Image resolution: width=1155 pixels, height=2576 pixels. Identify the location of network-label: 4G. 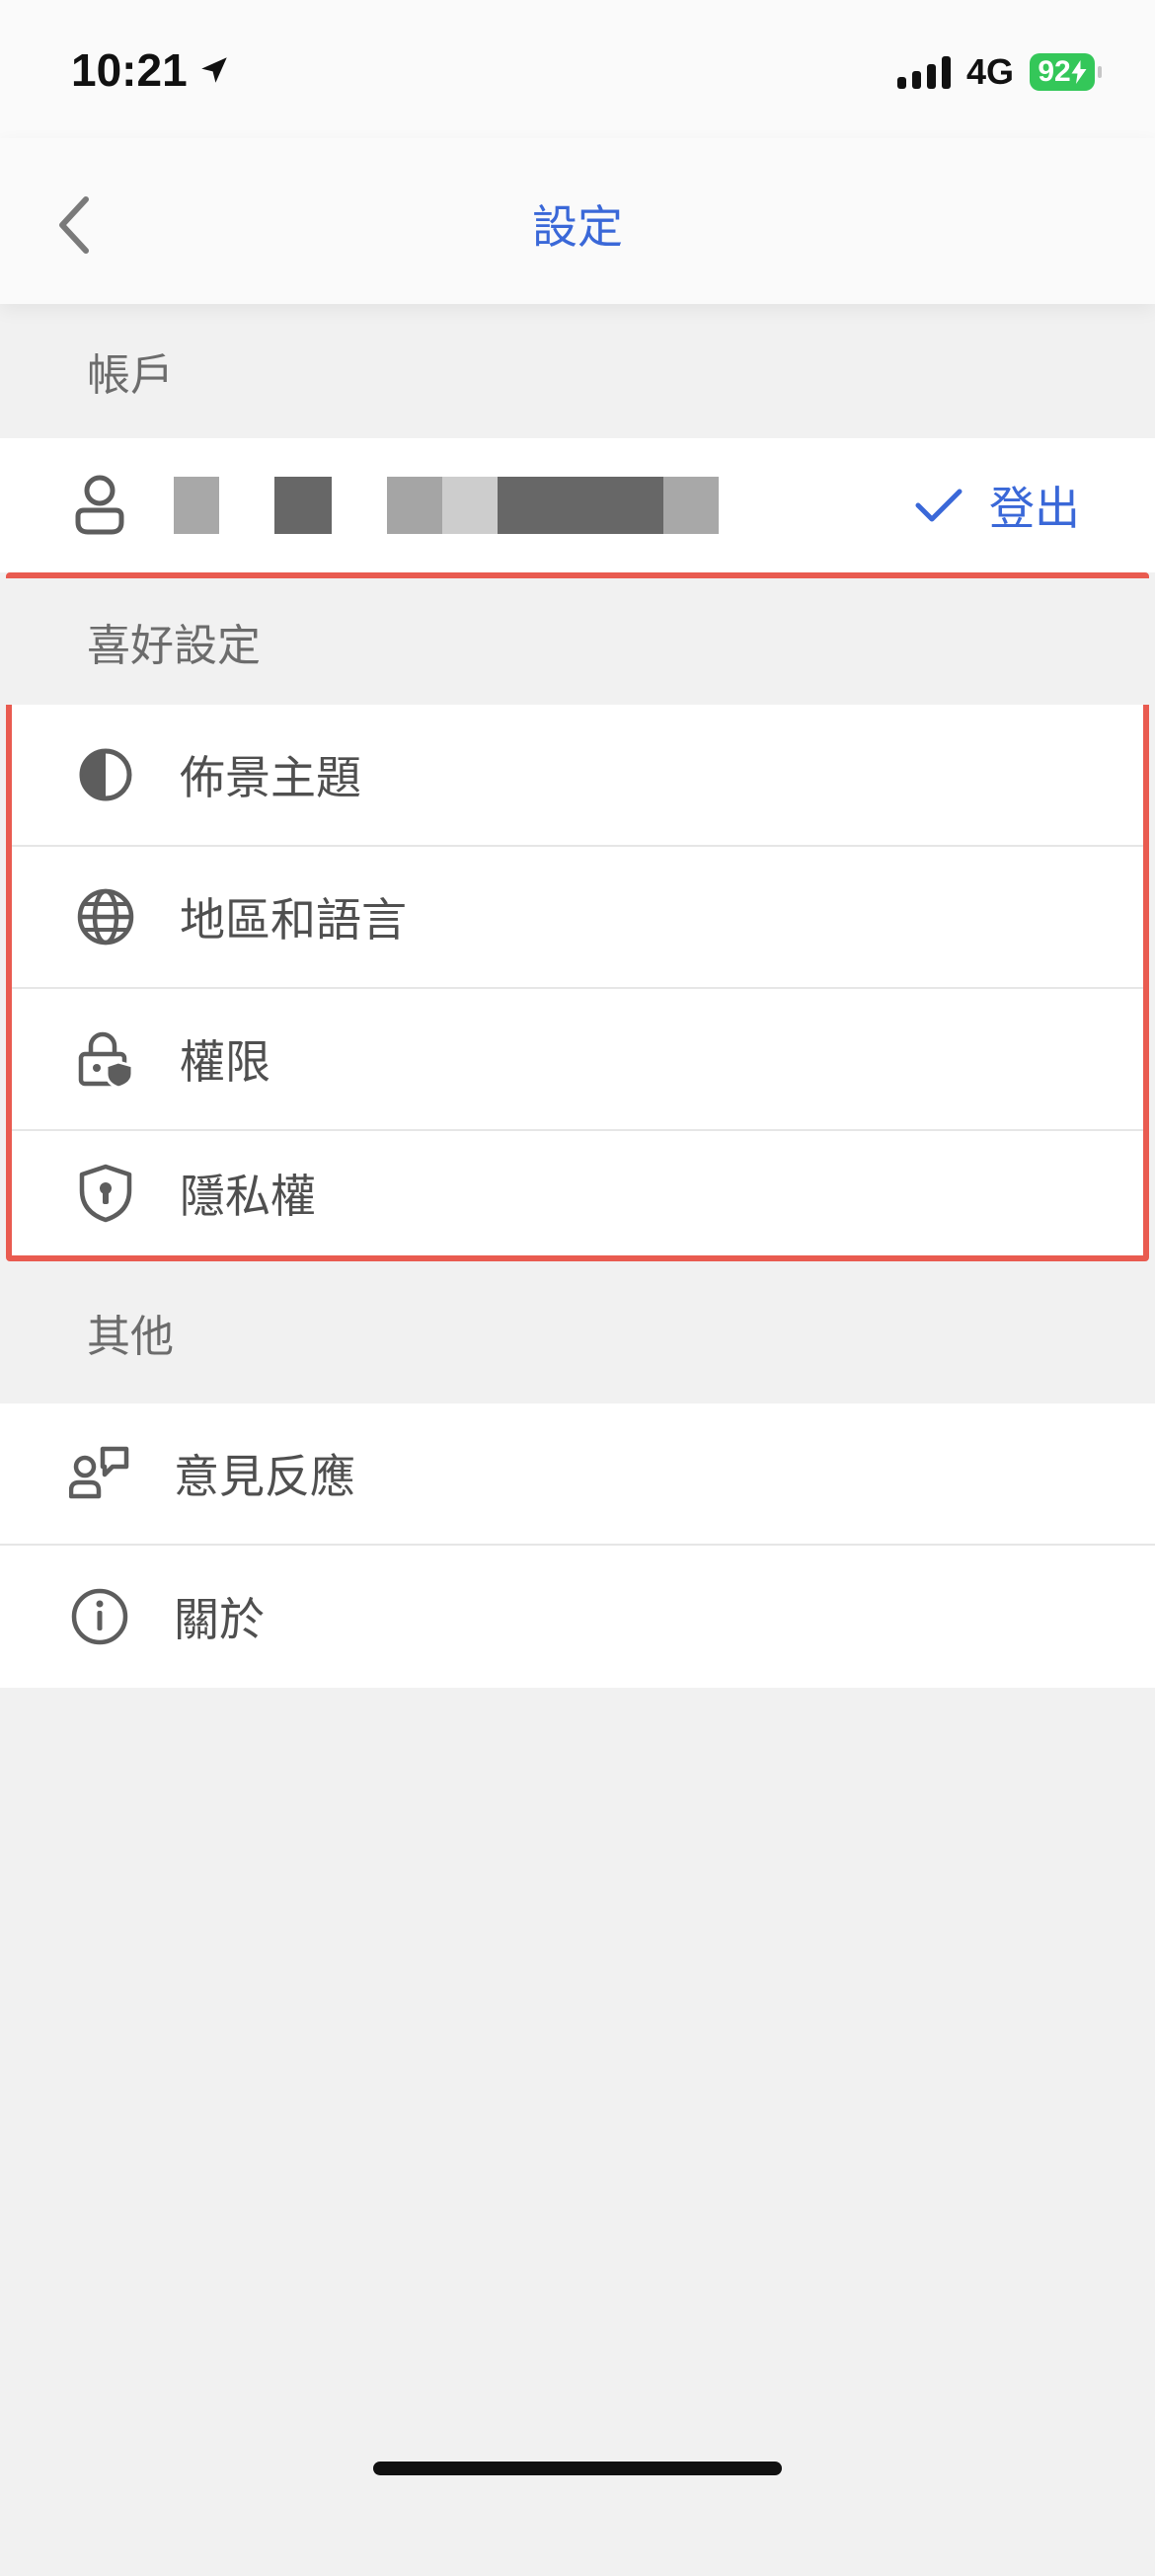
(989, 71).